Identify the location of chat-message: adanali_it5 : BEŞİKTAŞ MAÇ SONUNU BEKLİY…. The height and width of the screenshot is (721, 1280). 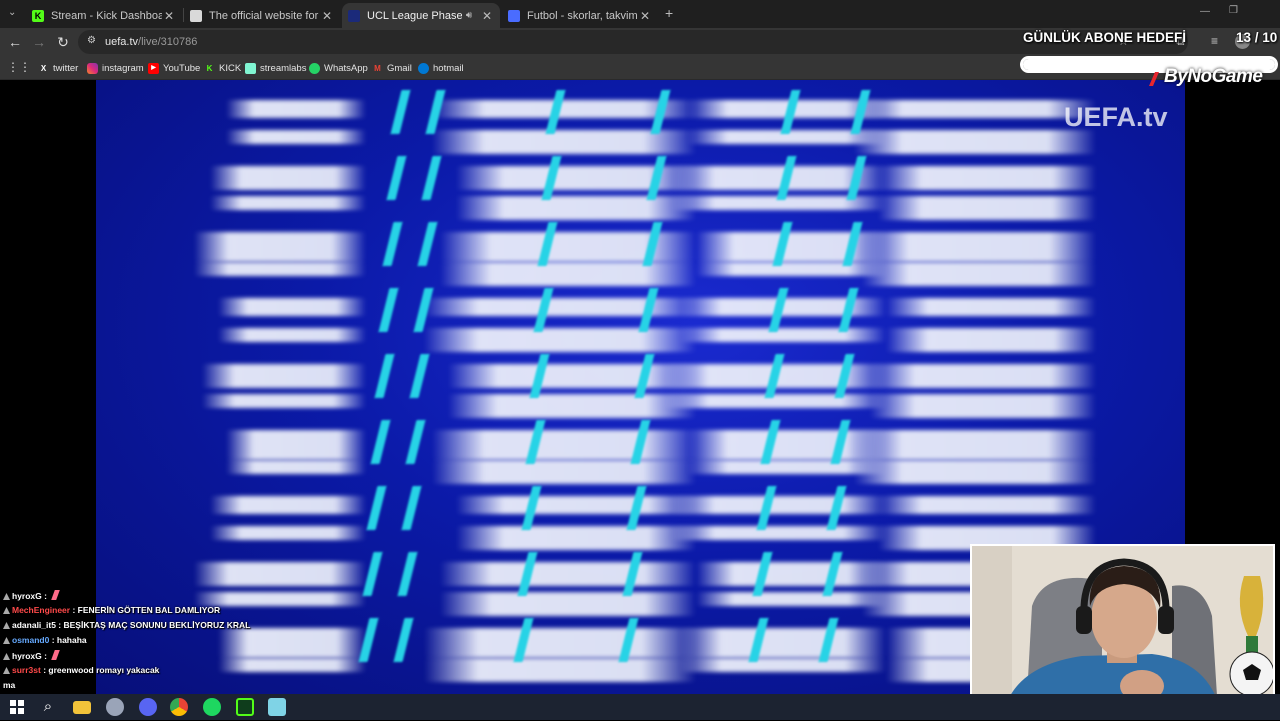
(126, 625).